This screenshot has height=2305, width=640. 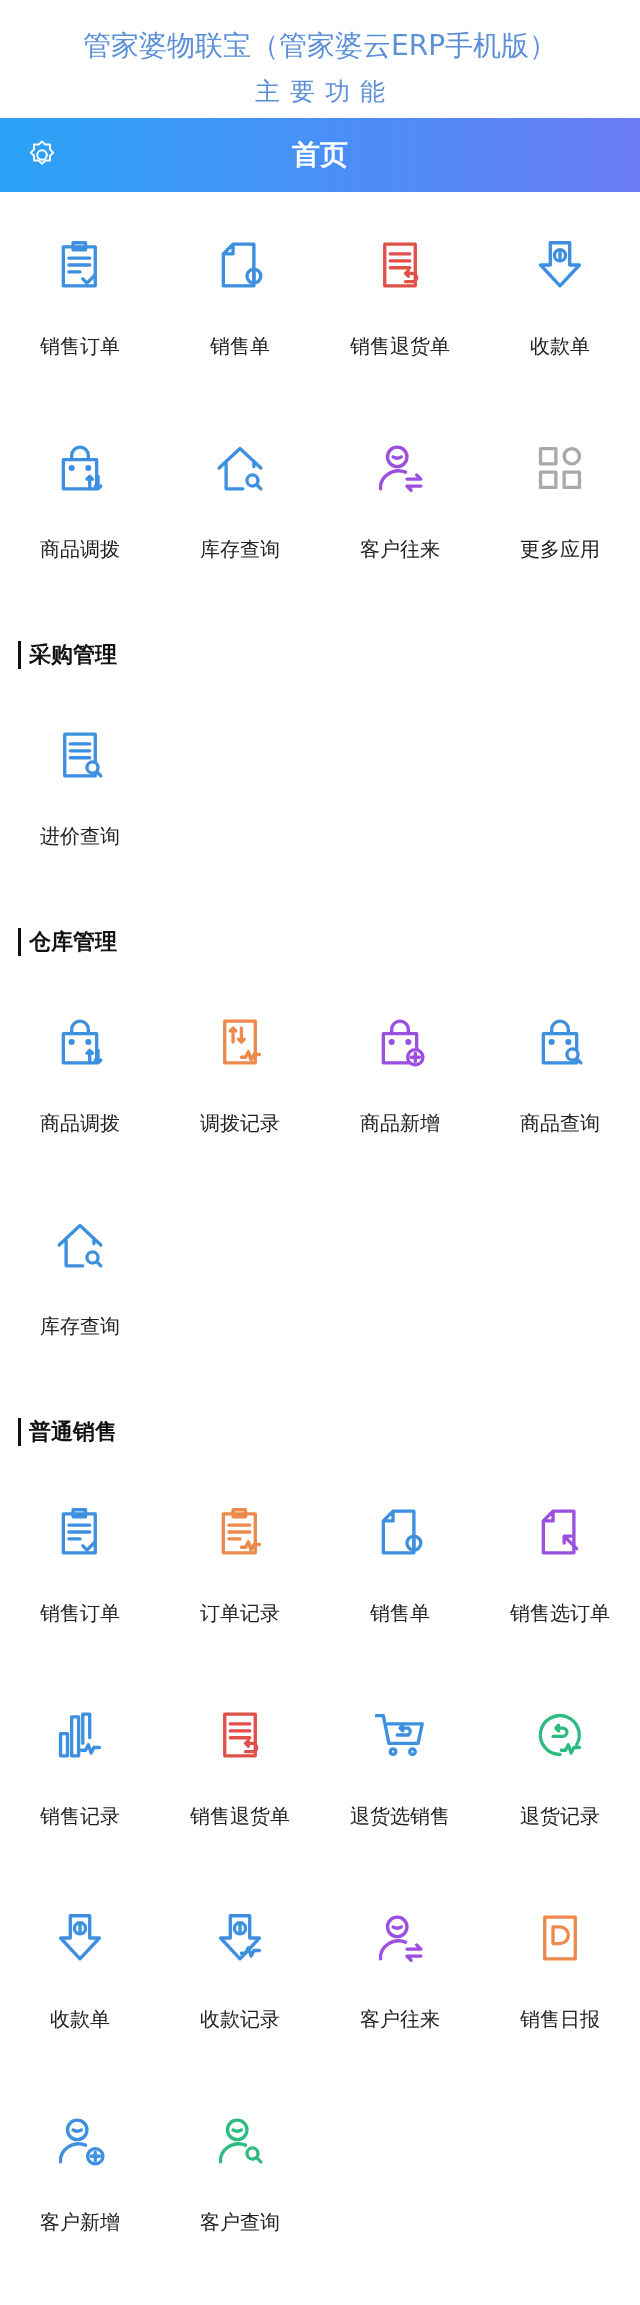 I want to click on menu-tile: 客户新增, so click(x=80, y=2172).